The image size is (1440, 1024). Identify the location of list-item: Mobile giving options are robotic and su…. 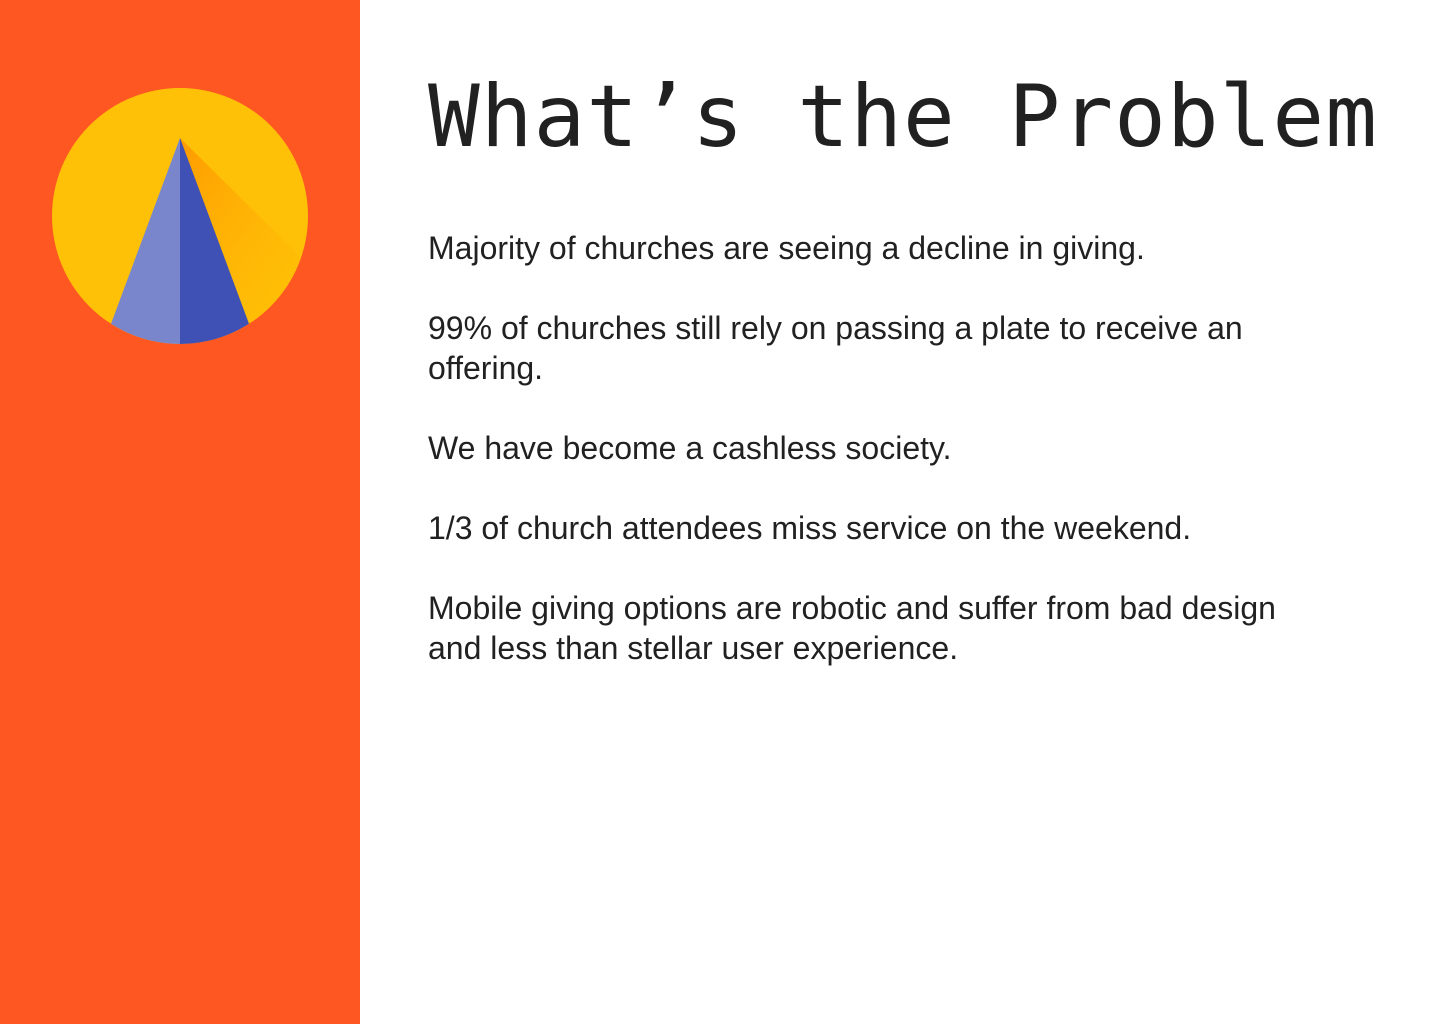
(852, 628).